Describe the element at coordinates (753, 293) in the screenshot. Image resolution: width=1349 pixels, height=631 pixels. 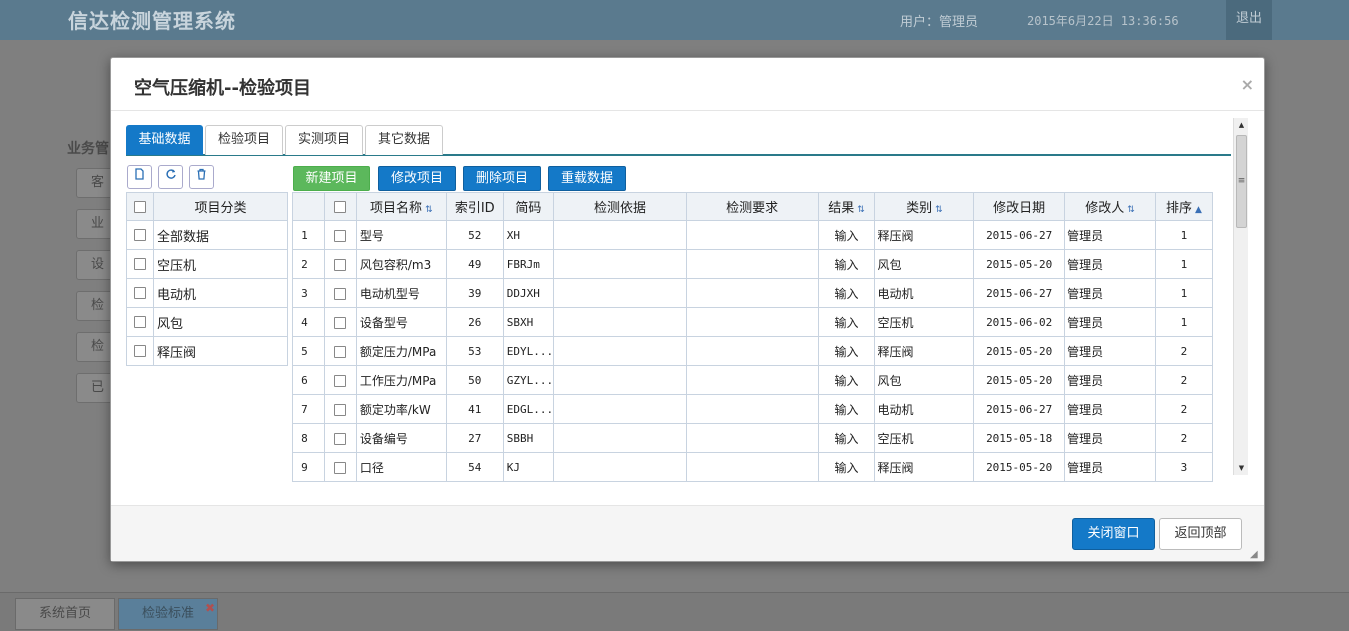
I see `table-row: 3 电动机型号 39 DDJXH 输入 电动机 2015-06-27 管理员 1` at that location.